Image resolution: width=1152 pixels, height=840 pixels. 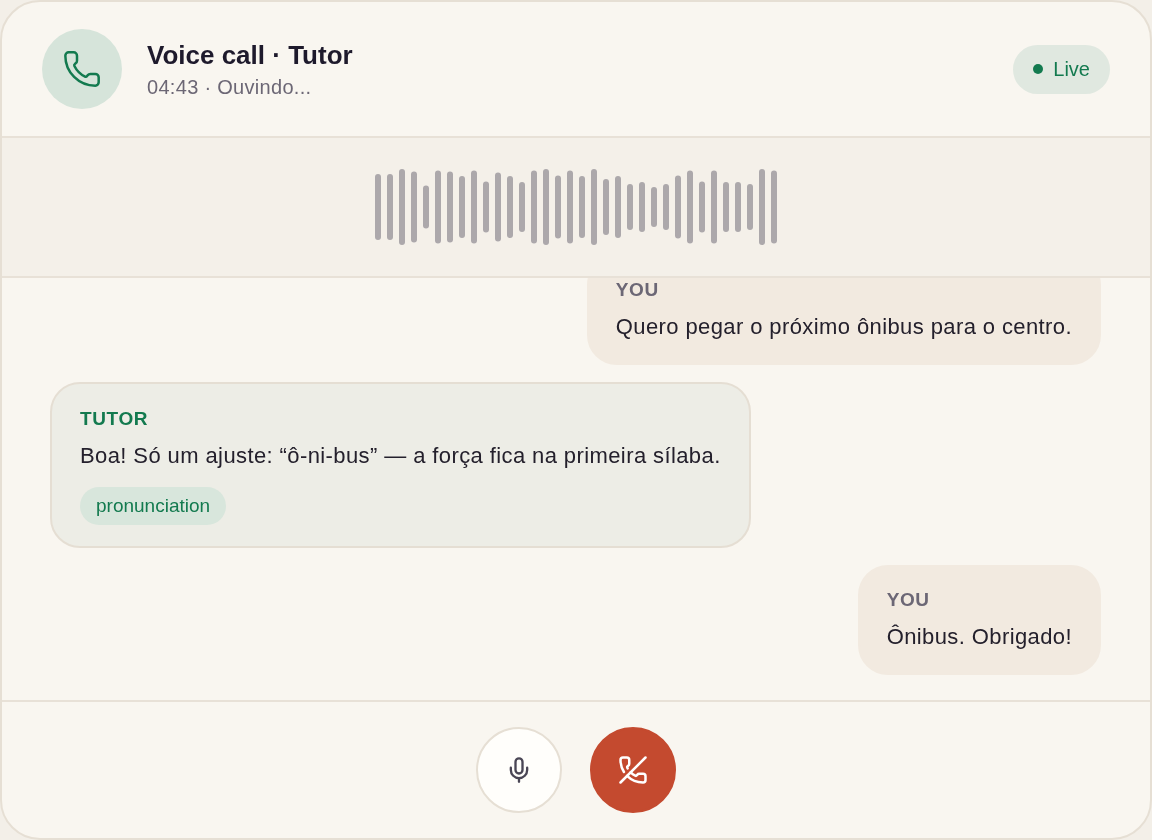 I want to click on speaker-label: TUTOR, so click(x=114, y=419).